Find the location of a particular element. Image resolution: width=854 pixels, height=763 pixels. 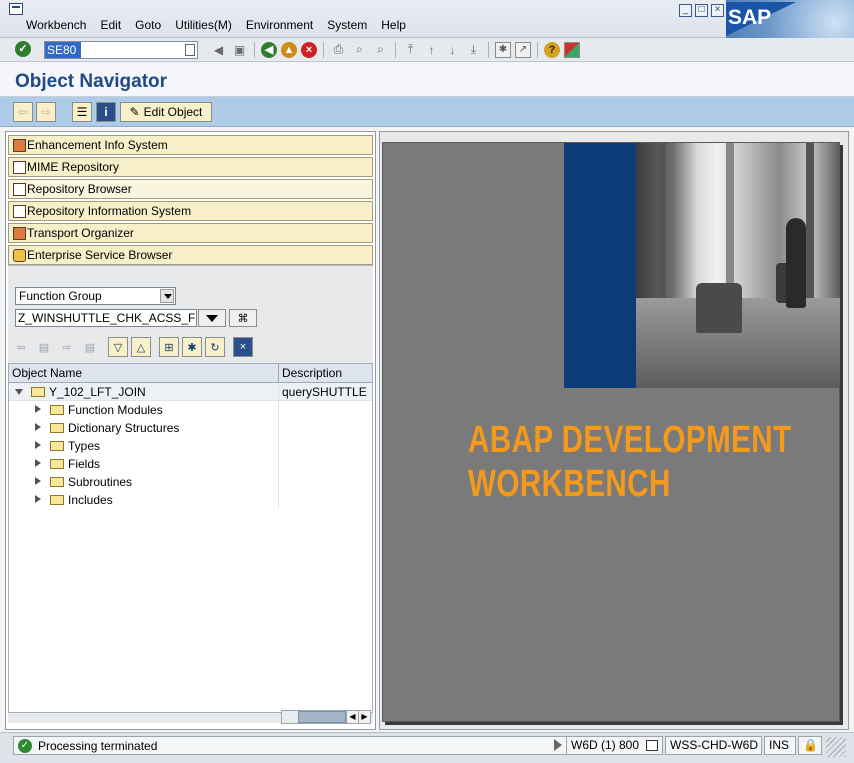

command-input is located at coordinates (63, 50).